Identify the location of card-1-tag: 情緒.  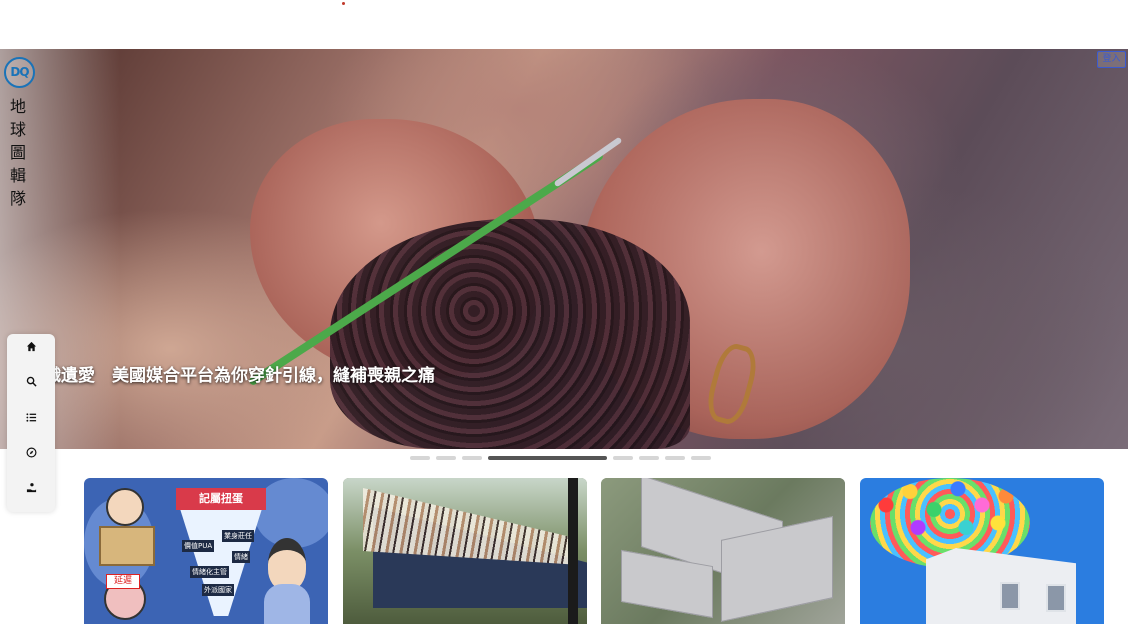
(241, 557).